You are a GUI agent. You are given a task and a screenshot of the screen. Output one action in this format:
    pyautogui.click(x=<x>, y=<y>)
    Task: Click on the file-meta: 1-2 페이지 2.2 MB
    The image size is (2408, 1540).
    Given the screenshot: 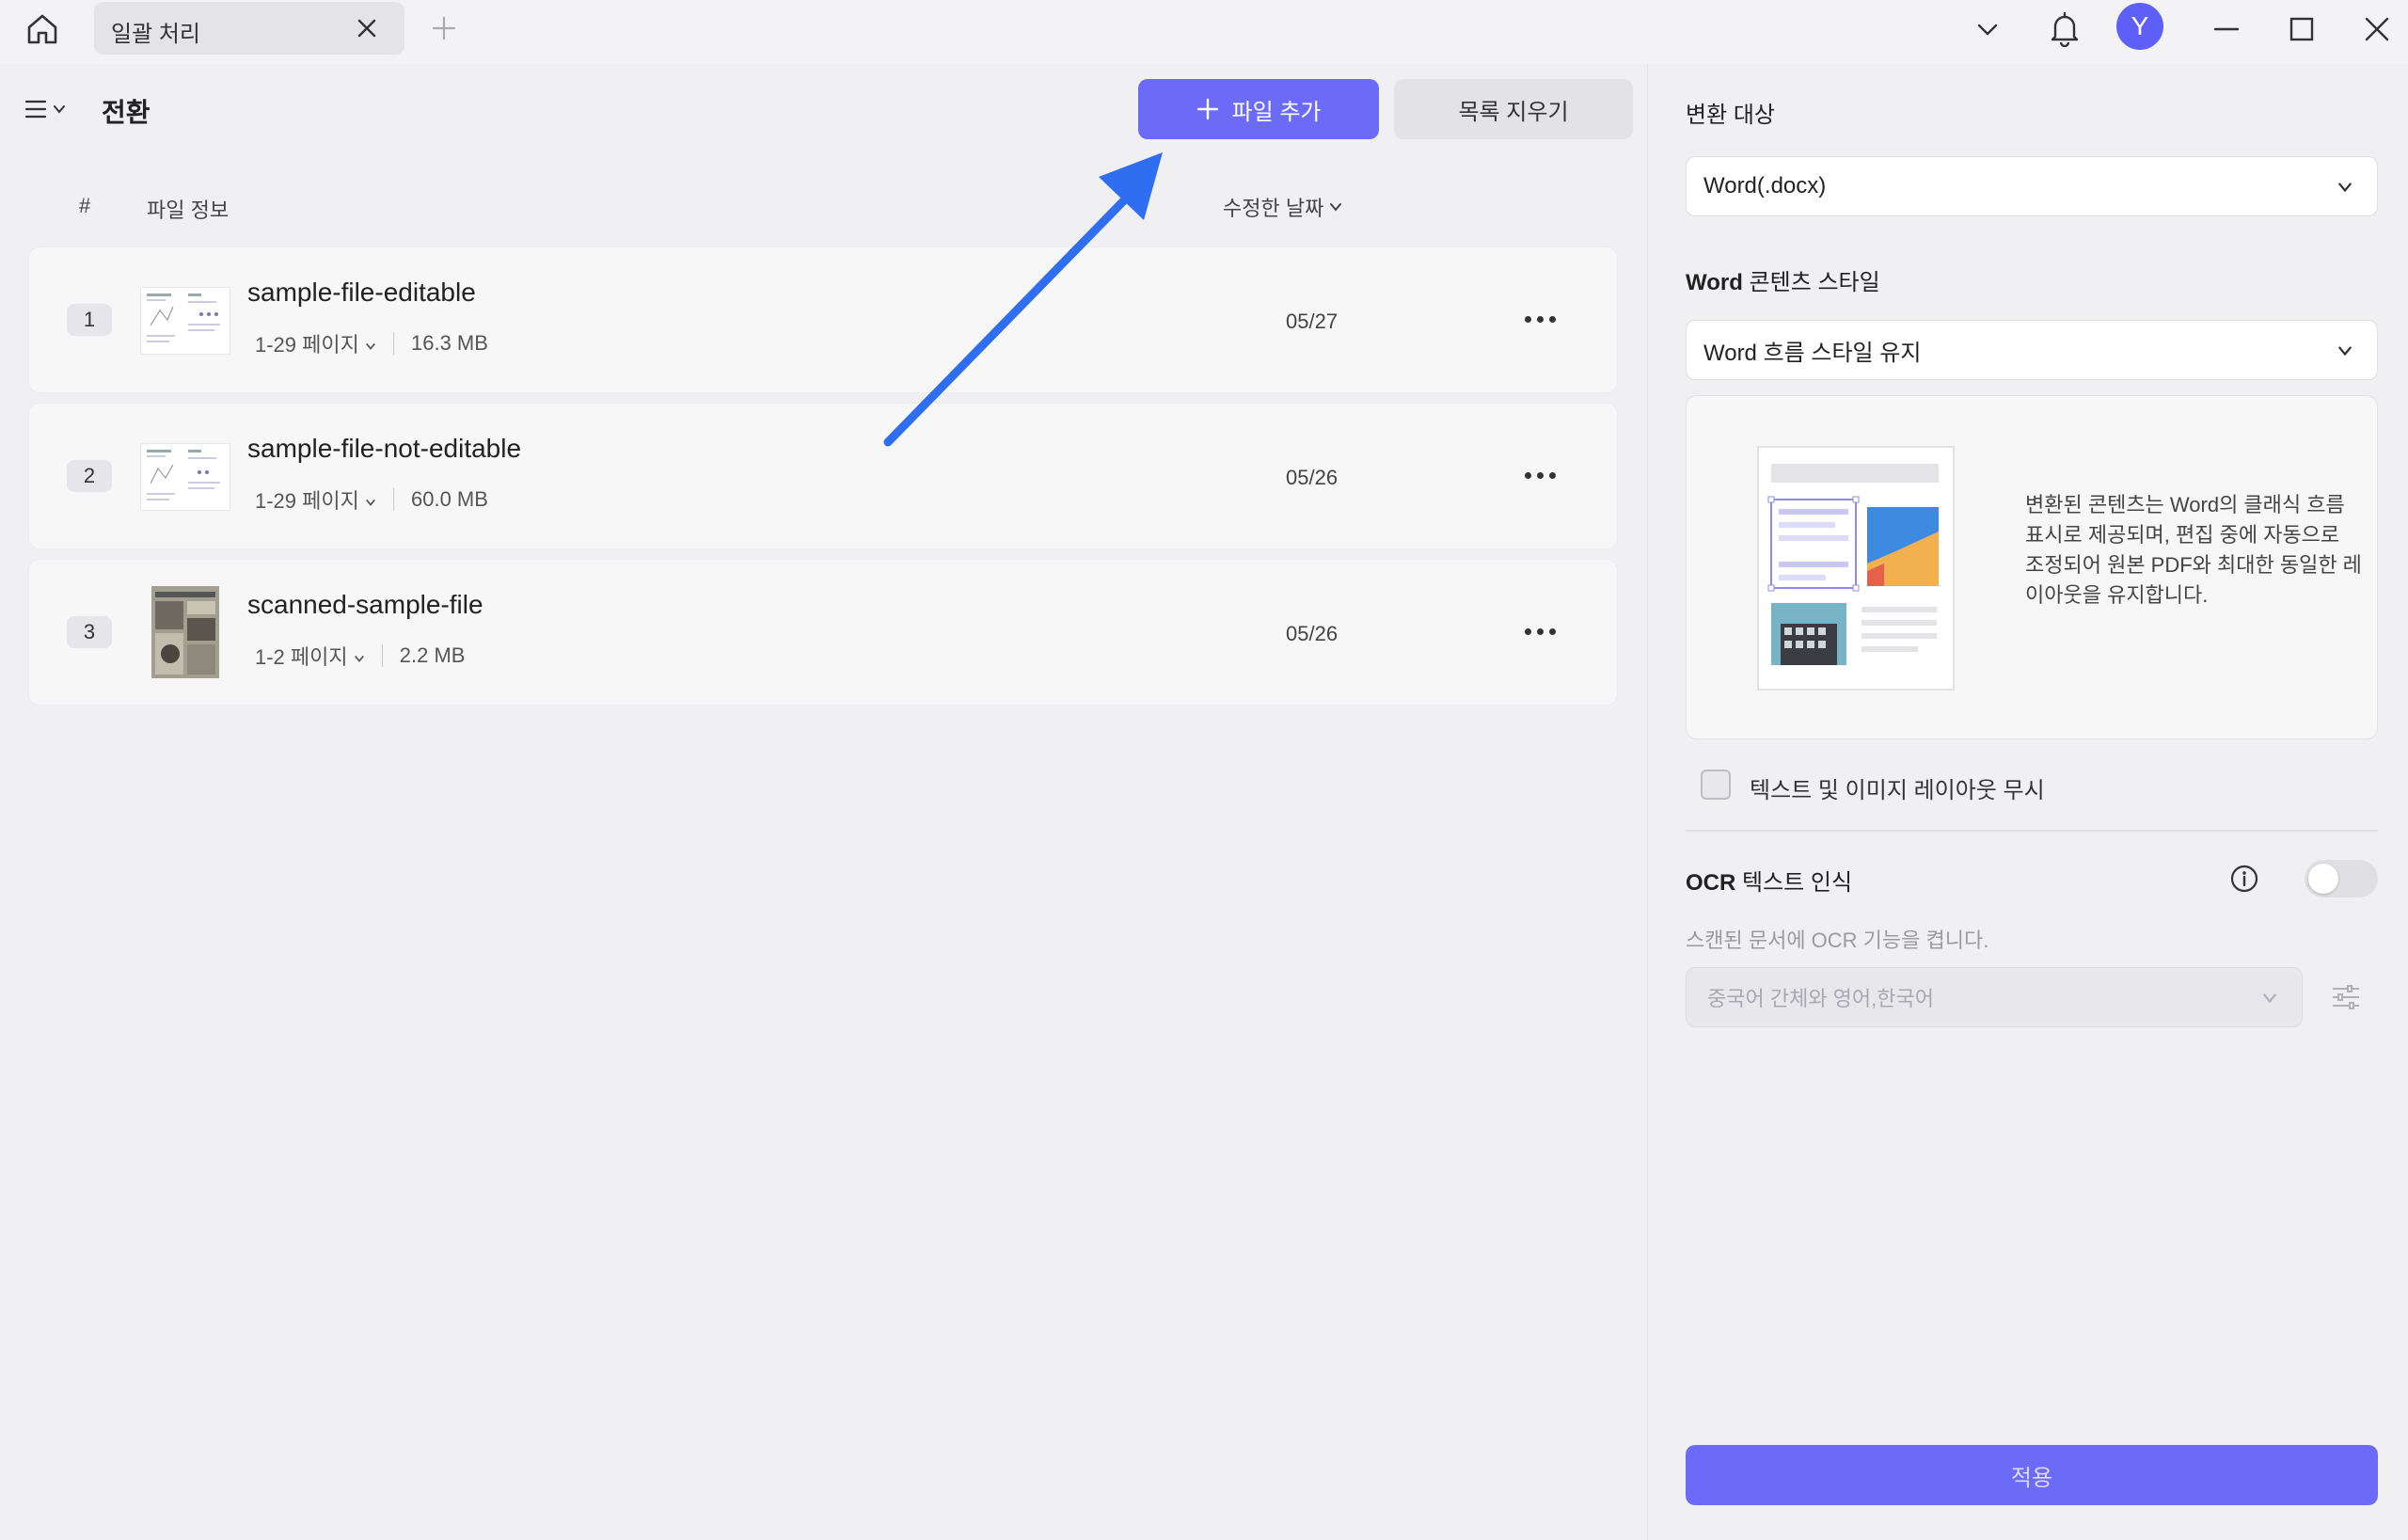 What is the action you would take?
    pyautogui.click(x=360, y=656)
    